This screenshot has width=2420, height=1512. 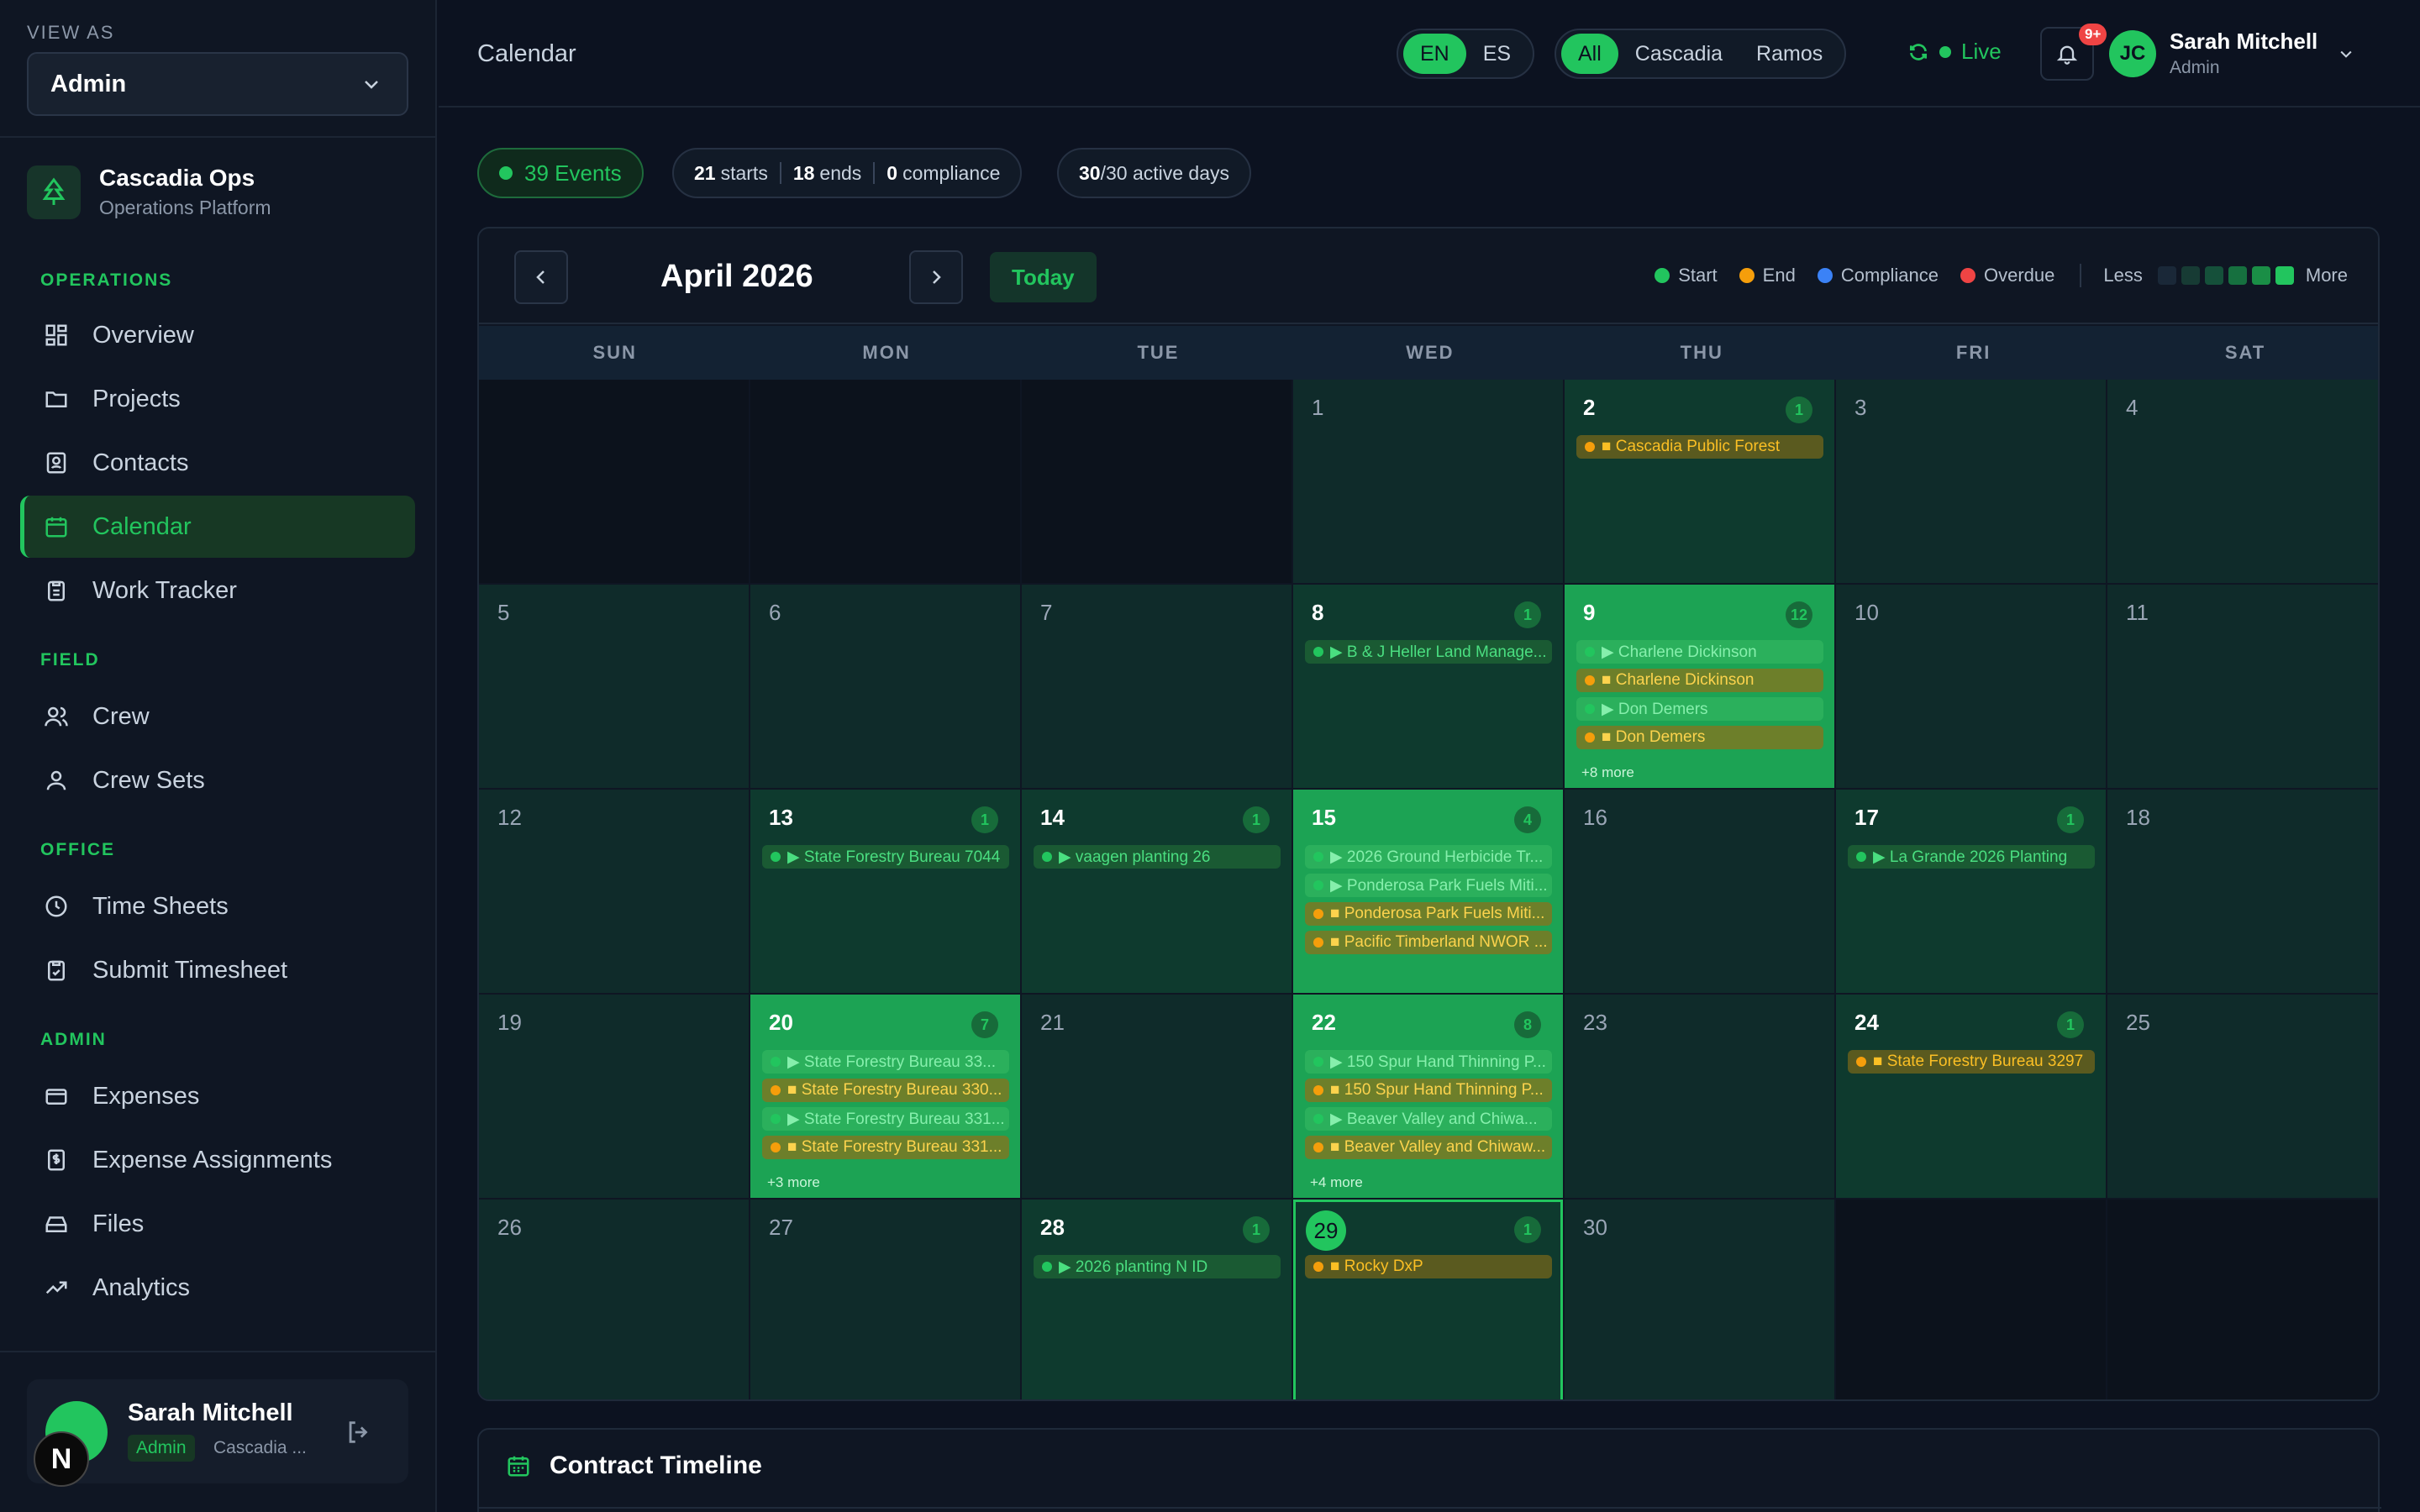 I want to click on nav-expenses: Expenses, so click(x=218, y=1096).